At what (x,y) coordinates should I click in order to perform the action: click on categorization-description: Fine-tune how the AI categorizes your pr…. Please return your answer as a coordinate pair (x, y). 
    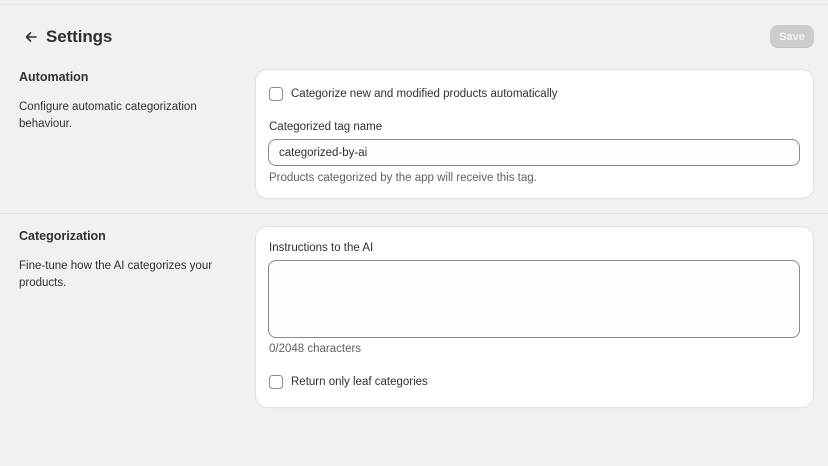
    Looking at the image, I should click on (116, 274).